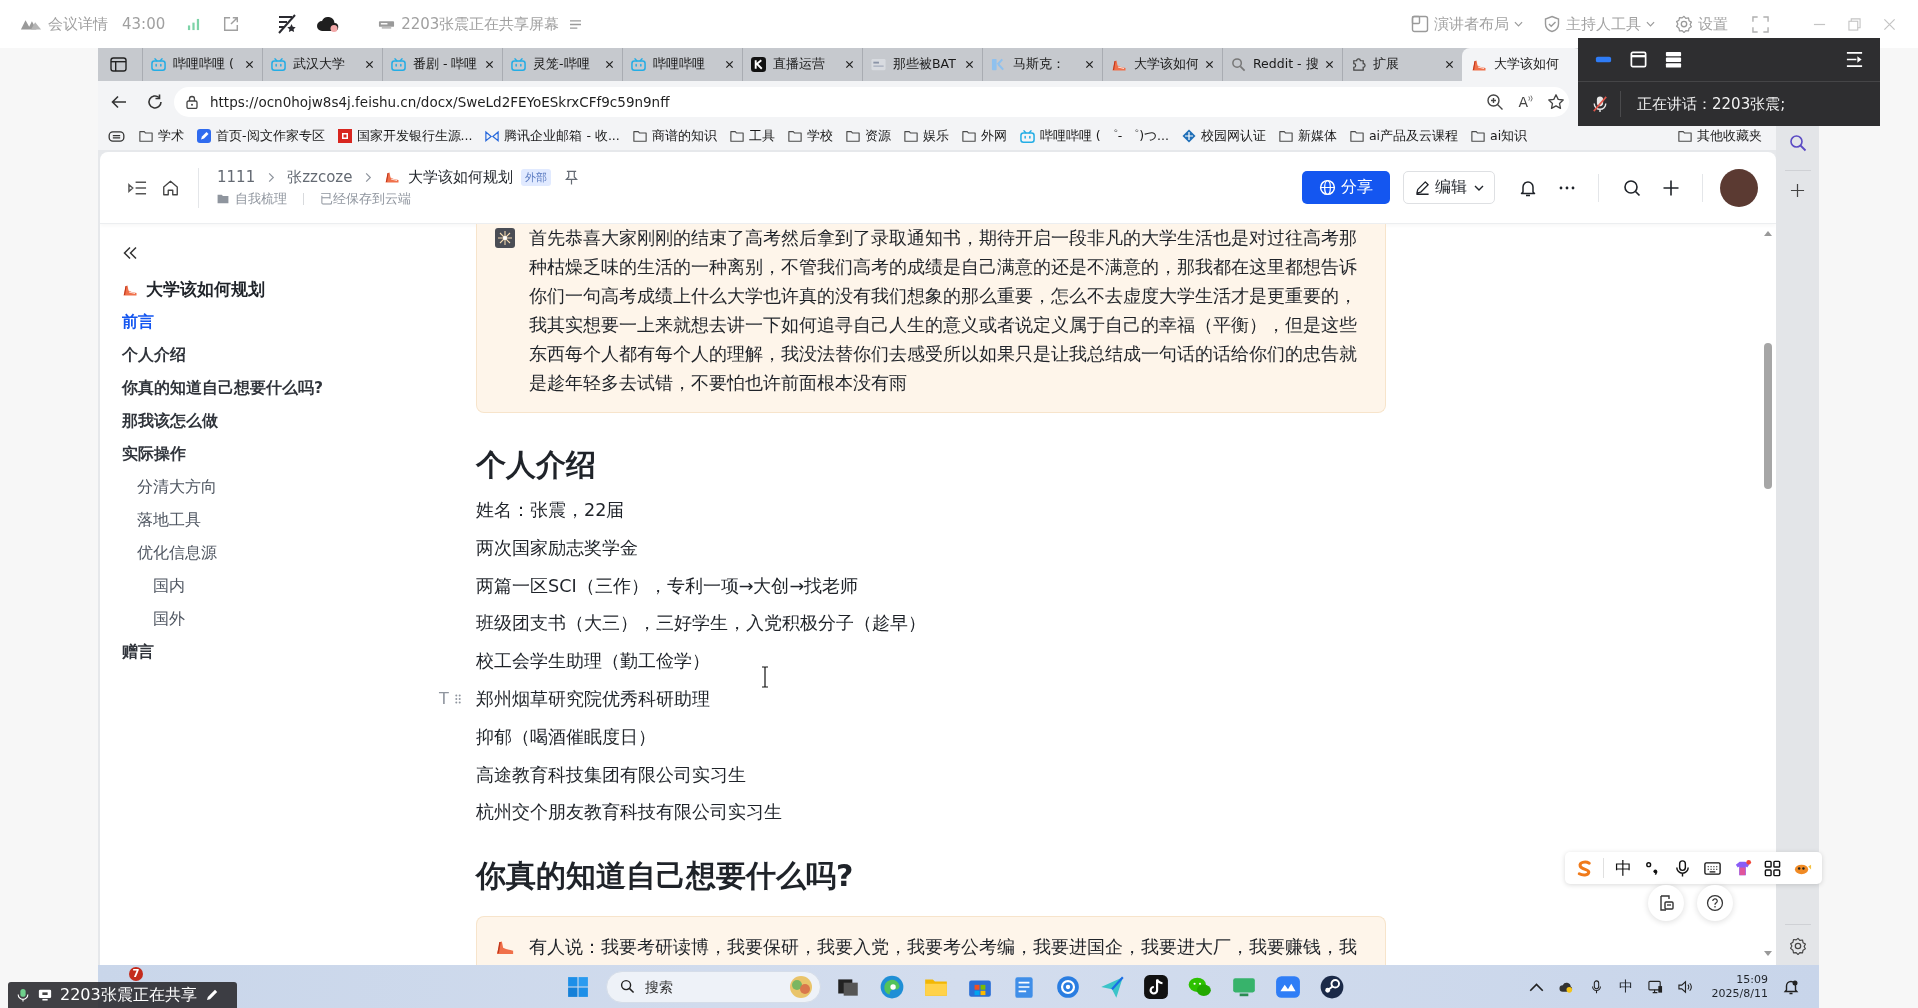 The height and width of the screenshot is (1008, 1918). Describe the element at coordinates (320, 177) in the screenshot. I see `breadcrumb-link: 张zzcoze` at that location.